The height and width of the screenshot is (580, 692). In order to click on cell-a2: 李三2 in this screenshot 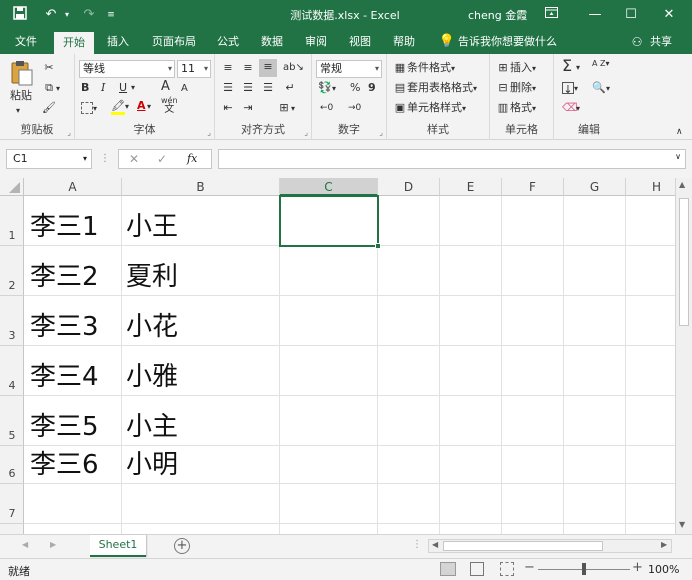, I will do `click(64, 277)`.